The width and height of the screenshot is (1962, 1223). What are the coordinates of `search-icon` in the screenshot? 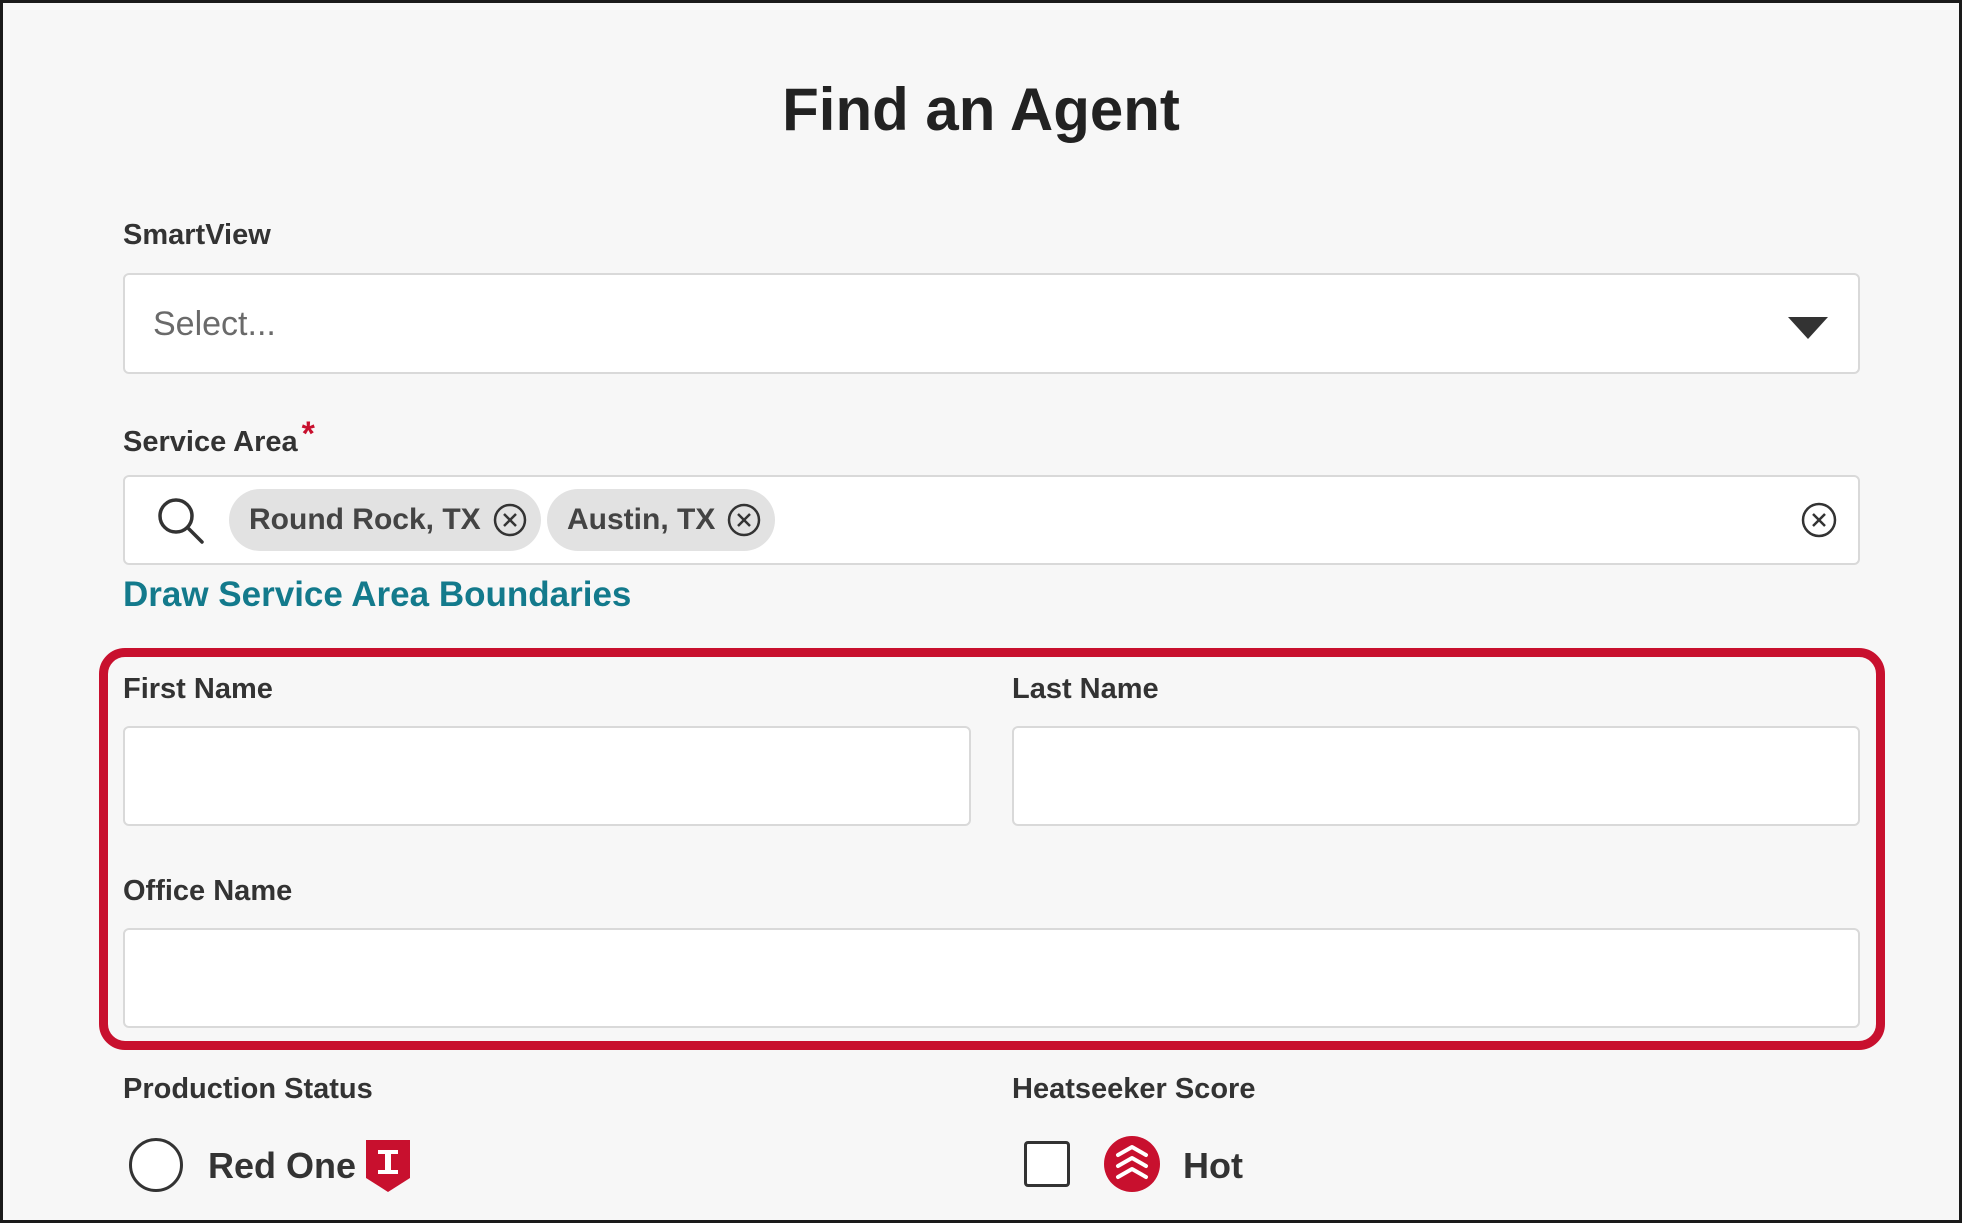 It's located at (181, 521).